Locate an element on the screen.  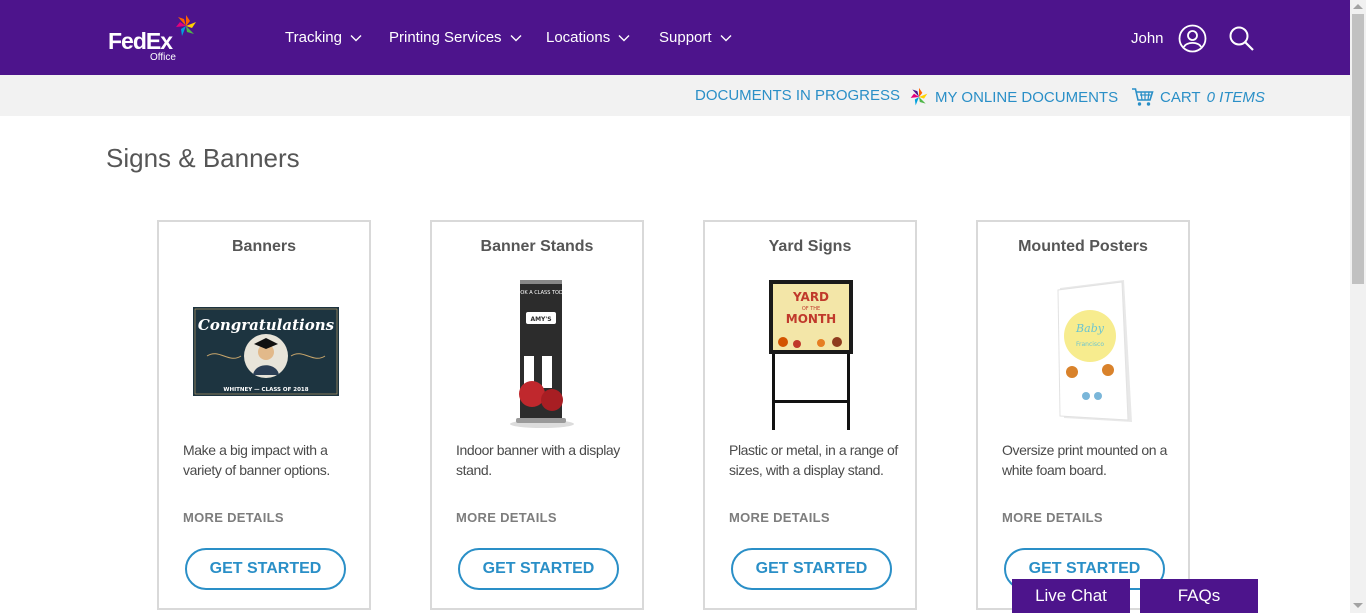
mounted-poster-product-image: Baby Francisco is located at coordinates (1083, 354).